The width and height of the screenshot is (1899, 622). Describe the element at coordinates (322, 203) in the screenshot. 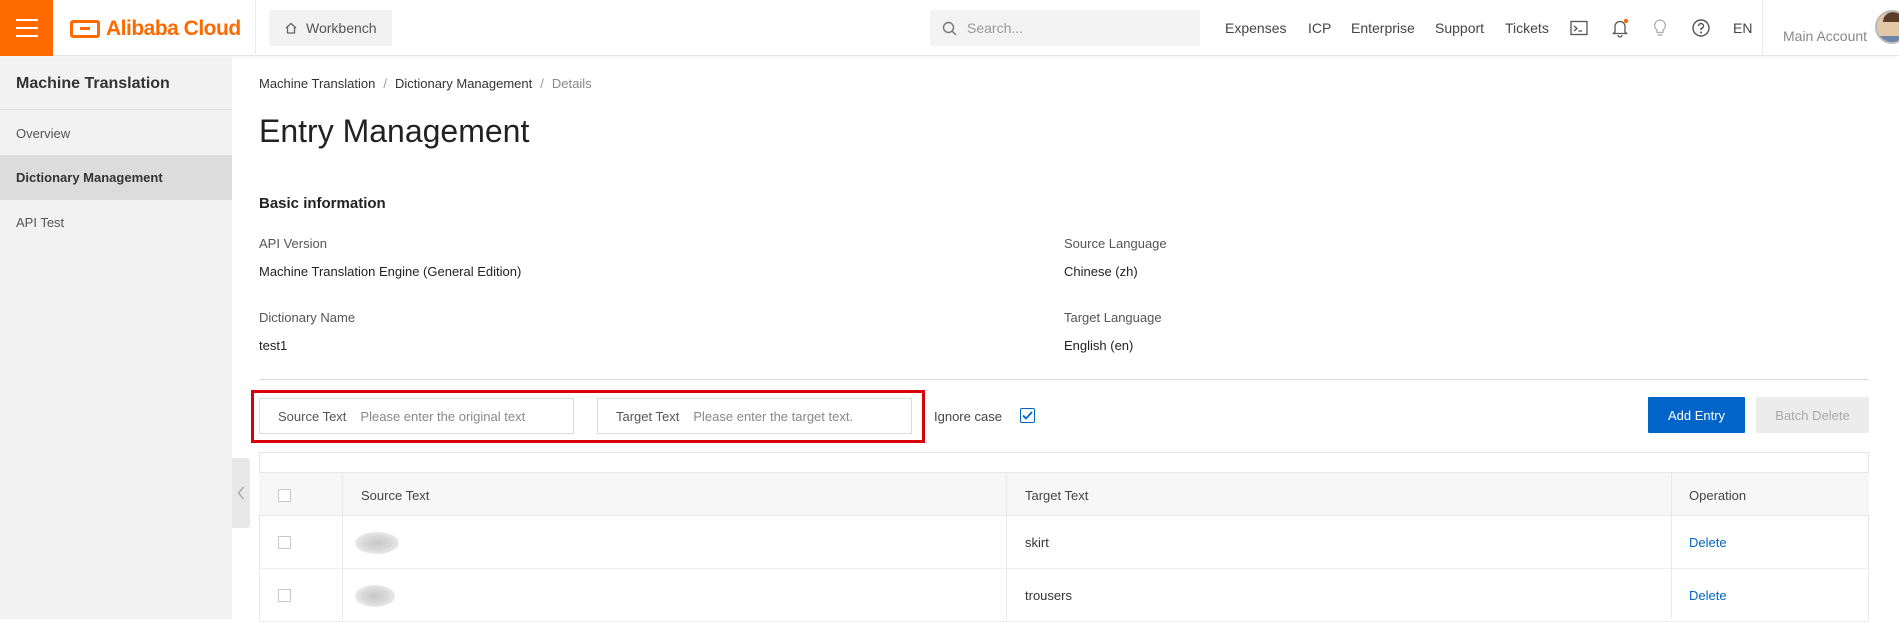

I see `basic-info-title: Basic information` at that location.